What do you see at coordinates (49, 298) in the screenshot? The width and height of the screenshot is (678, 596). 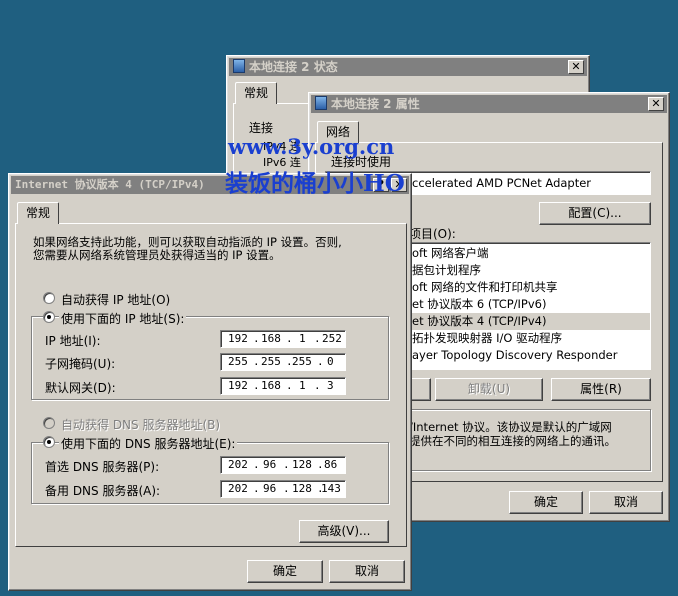 I see `auto-ip-radio` at bounding box center [49, 298].